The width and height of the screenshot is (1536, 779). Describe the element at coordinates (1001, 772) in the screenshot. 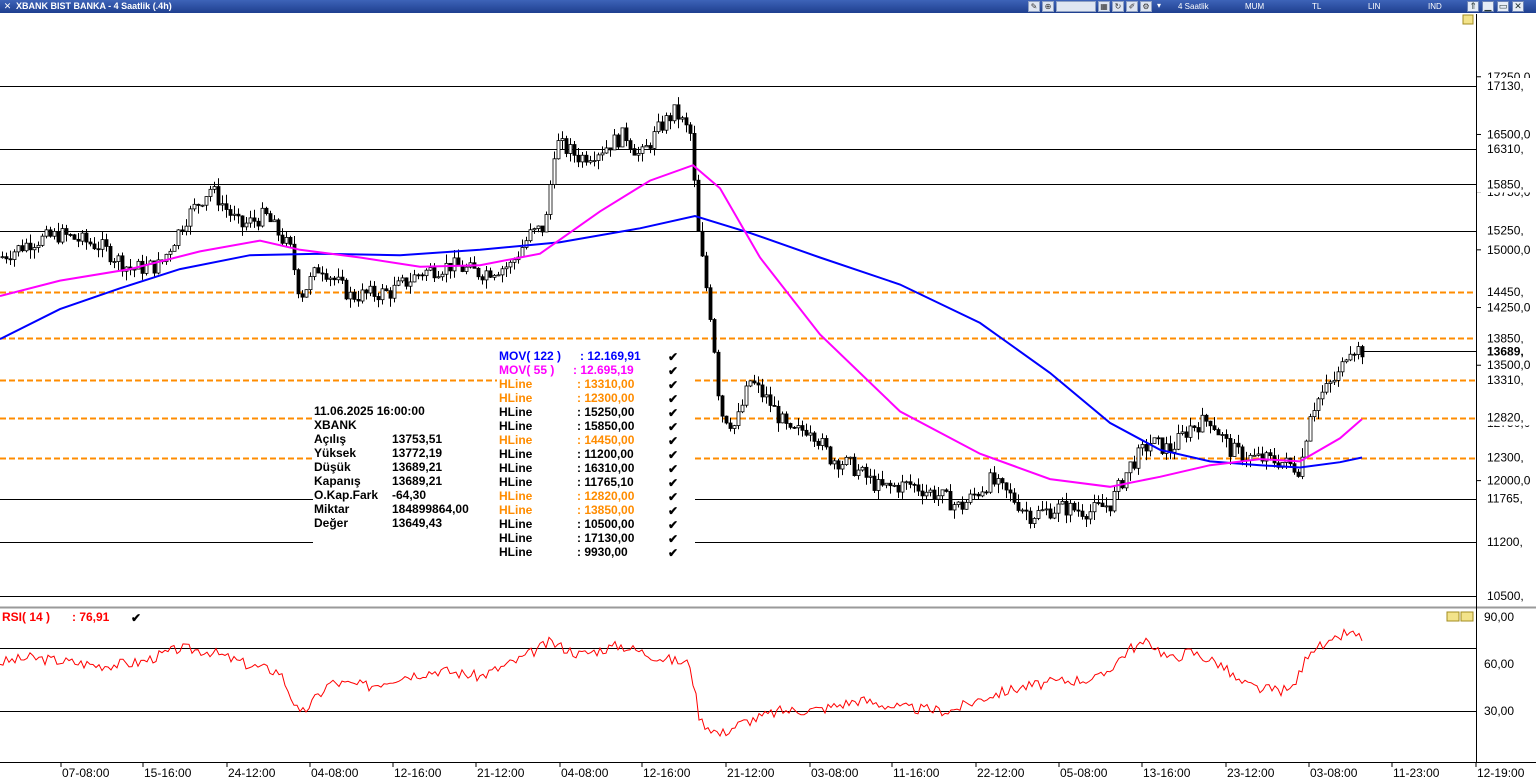

I see `time-tick-label: 22-12:00` at that location.